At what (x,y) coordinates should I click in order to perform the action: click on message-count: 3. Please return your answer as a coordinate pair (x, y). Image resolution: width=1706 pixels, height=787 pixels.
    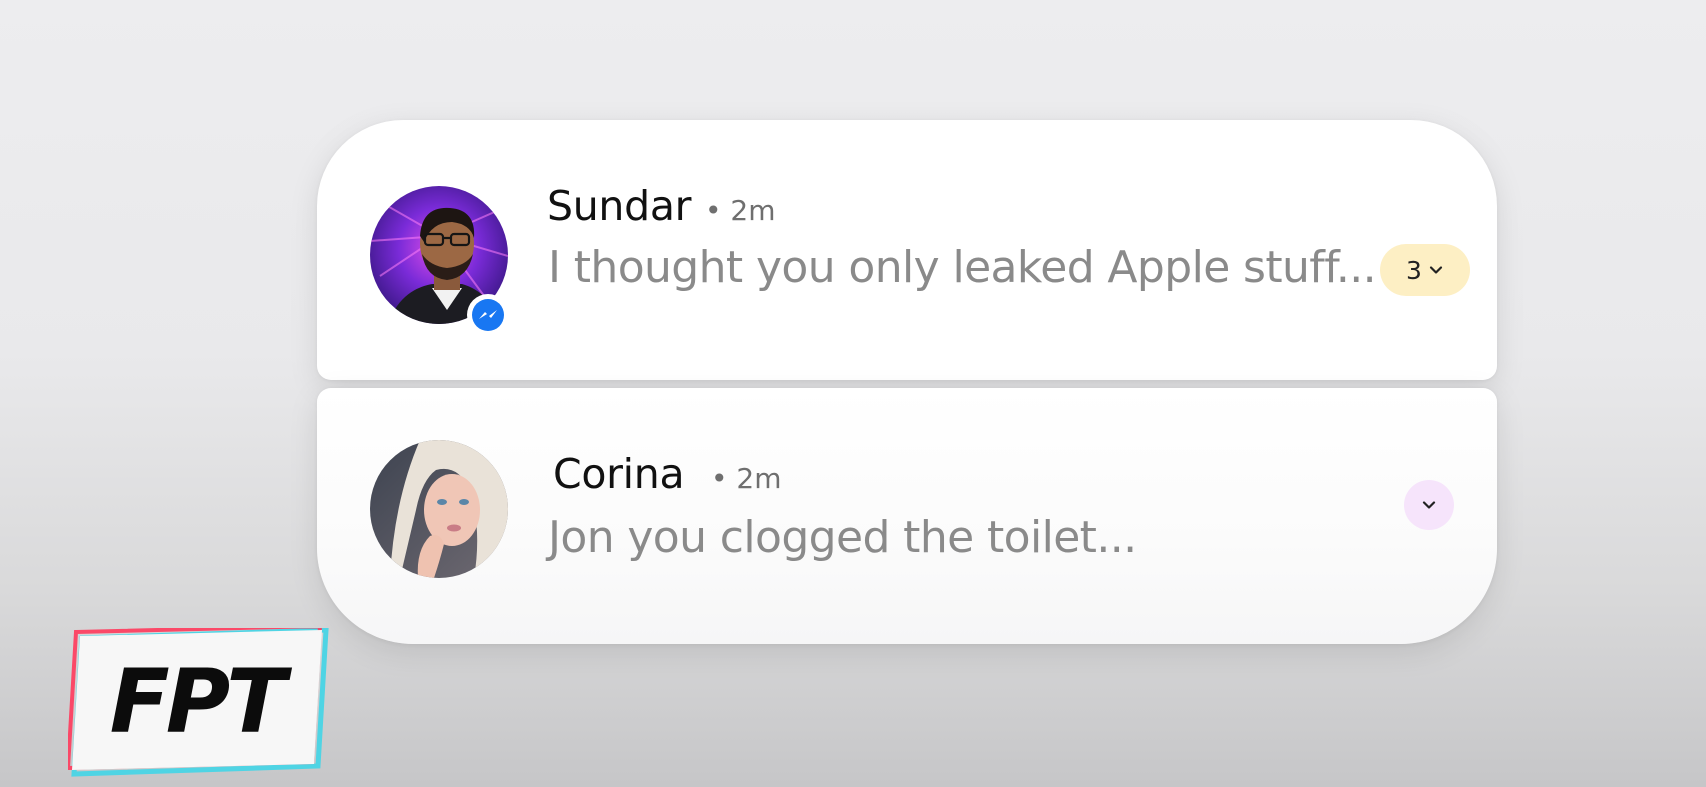
    Looking at the image, I should click on (1414, 270).